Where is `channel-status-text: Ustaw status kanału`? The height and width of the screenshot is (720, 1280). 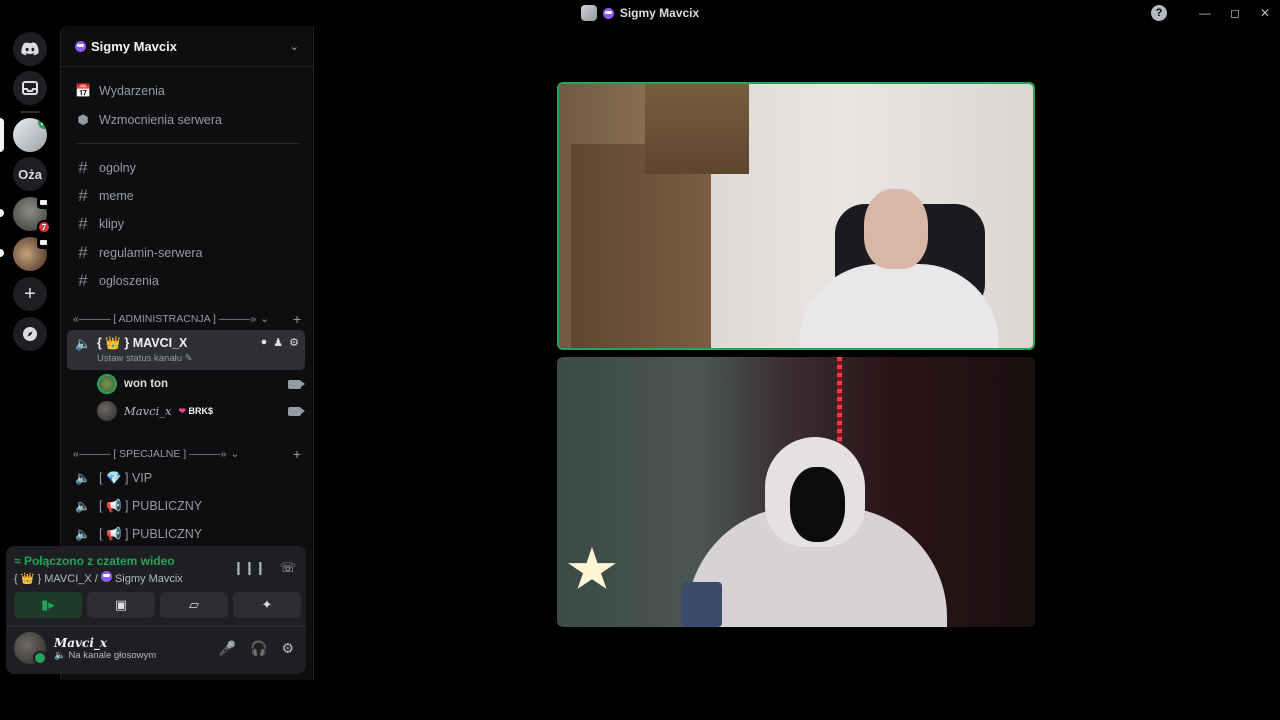
channel-status-text: Ustaw status kanału is located at coordinates (140, 358).